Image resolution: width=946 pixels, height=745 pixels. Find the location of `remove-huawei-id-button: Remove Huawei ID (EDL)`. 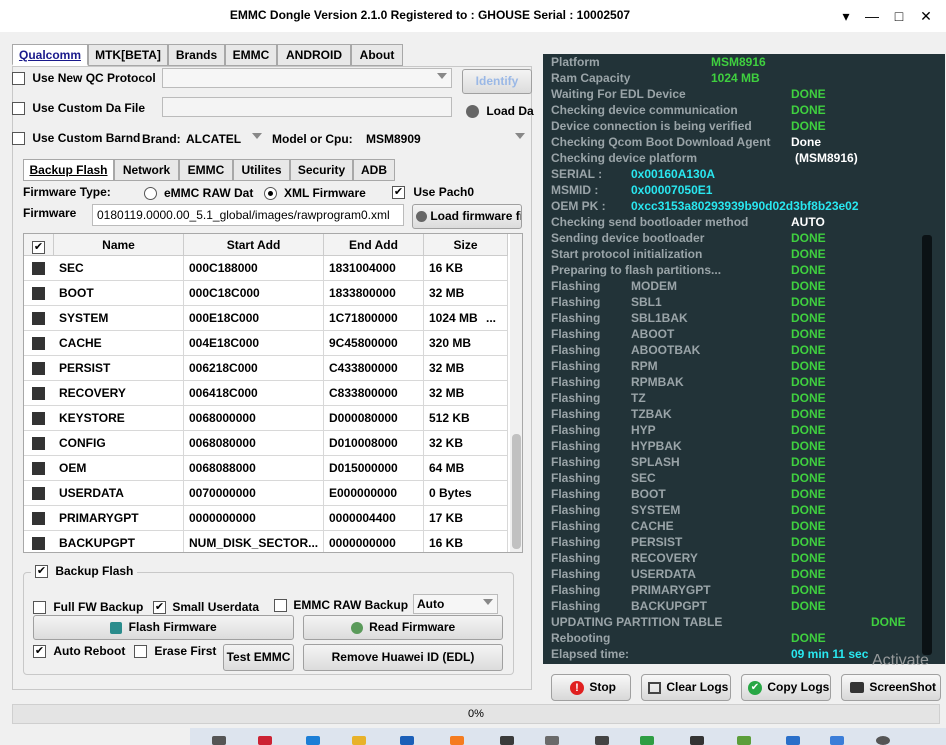

remove-huawei-id-button: Remove Huawei ID (EDL) is located at coordinates (403, 657).